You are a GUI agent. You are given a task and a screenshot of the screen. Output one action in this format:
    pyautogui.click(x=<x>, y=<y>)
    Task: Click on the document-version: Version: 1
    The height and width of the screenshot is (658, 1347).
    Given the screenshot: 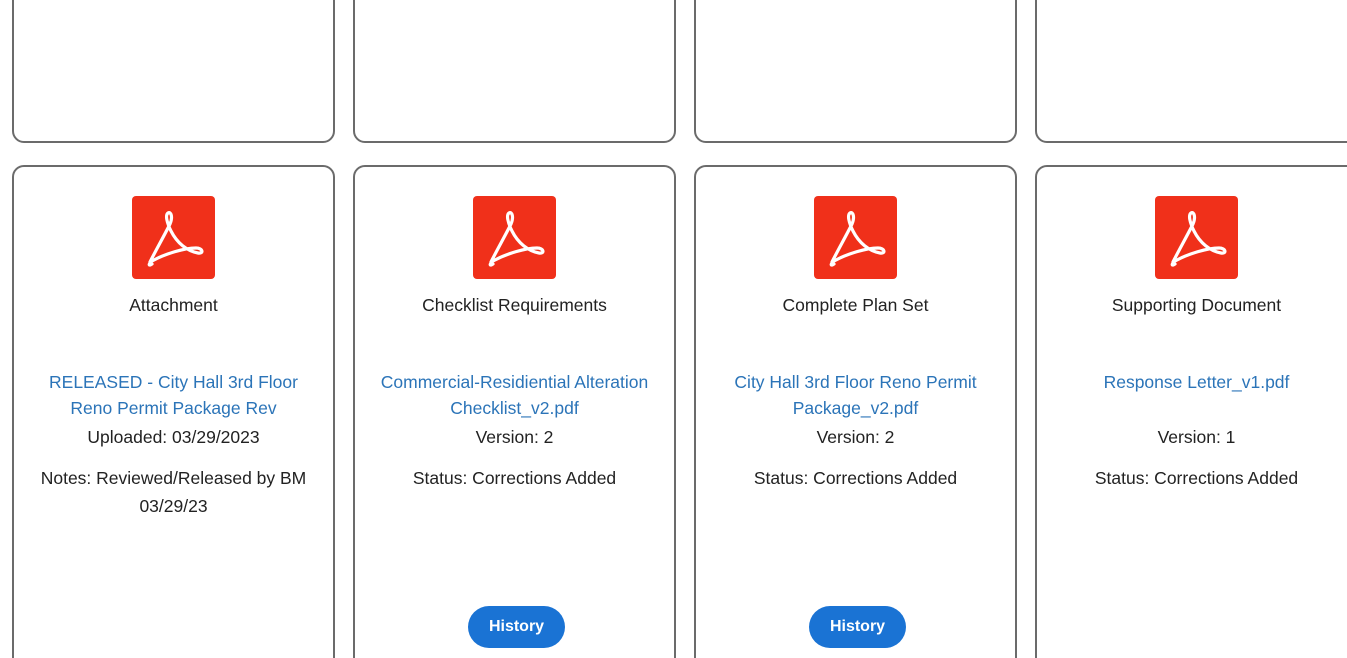 What is the action you would take?
    pyautogui.click(x=1196, y=437)
    